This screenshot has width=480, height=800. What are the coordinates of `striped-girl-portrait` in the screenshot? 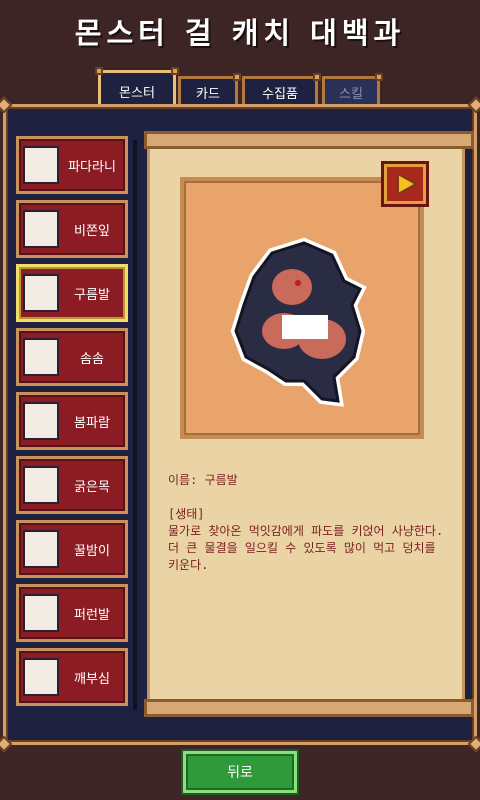 It's located at (41, 549).